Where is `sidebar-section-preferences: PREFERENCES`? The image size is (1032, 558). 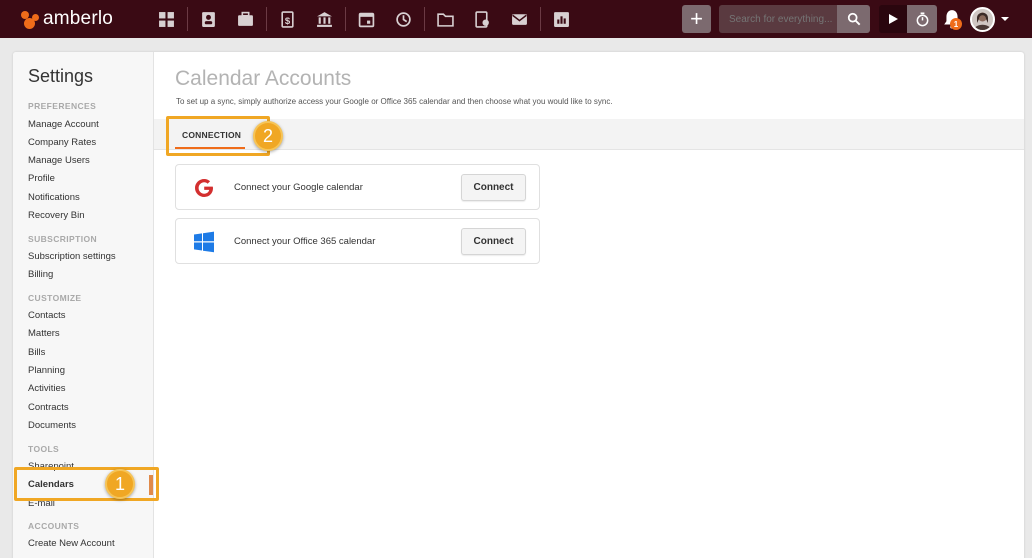 sidebar-section-preferences: PREFERENCES is located at coordinates (62, 106).